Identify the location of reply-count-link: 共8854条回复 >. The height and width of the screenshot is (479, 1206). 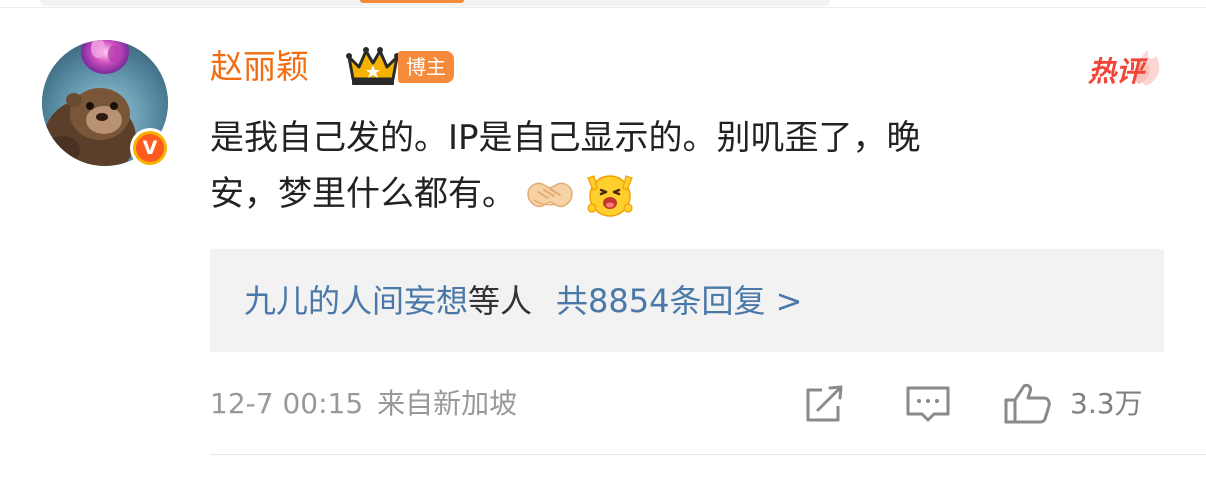
(679, 301).